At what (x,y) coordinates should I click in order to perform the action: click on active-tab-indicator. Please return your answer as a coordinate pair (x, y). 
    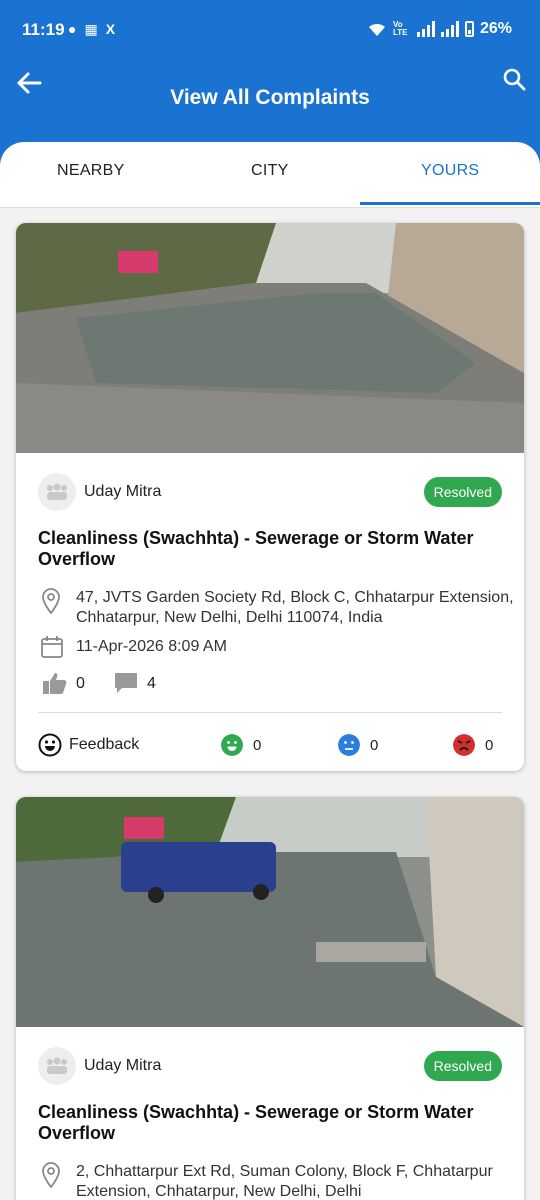
    Looking at the image, I should click on (450, 203).